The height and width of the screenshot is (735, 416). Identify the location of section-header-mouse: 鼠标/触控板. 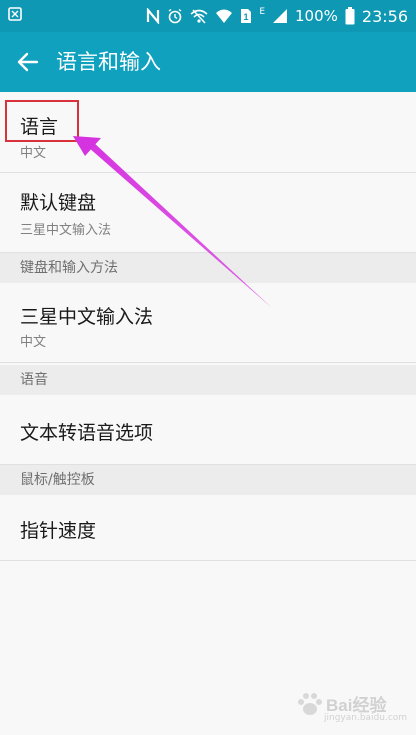
(208, 480).